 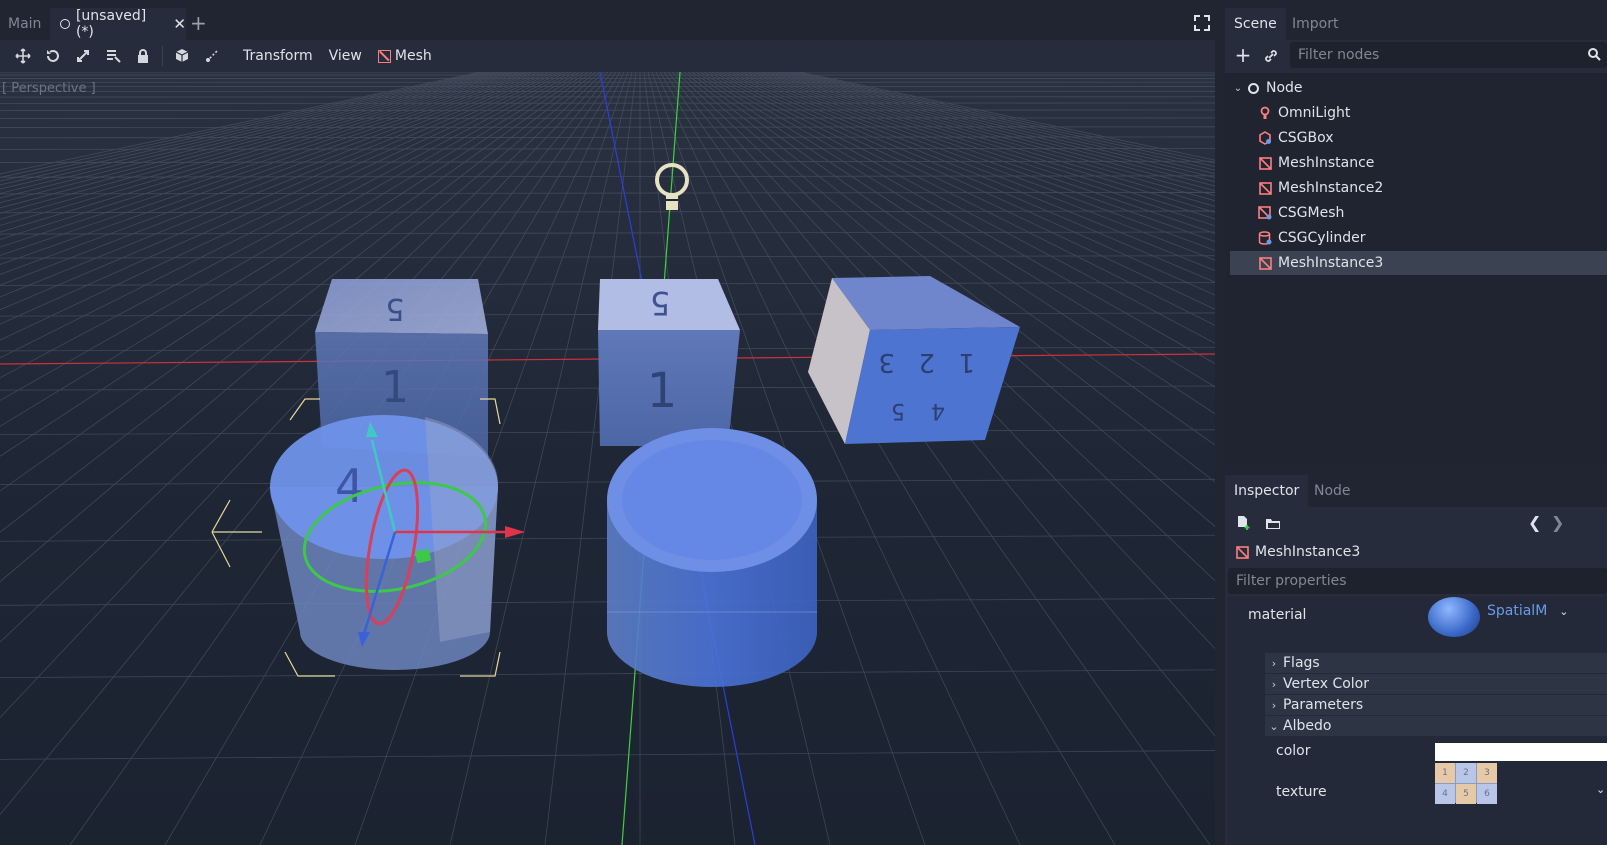 I want to click on close-icon: ✕, so click(x=179, y=24).